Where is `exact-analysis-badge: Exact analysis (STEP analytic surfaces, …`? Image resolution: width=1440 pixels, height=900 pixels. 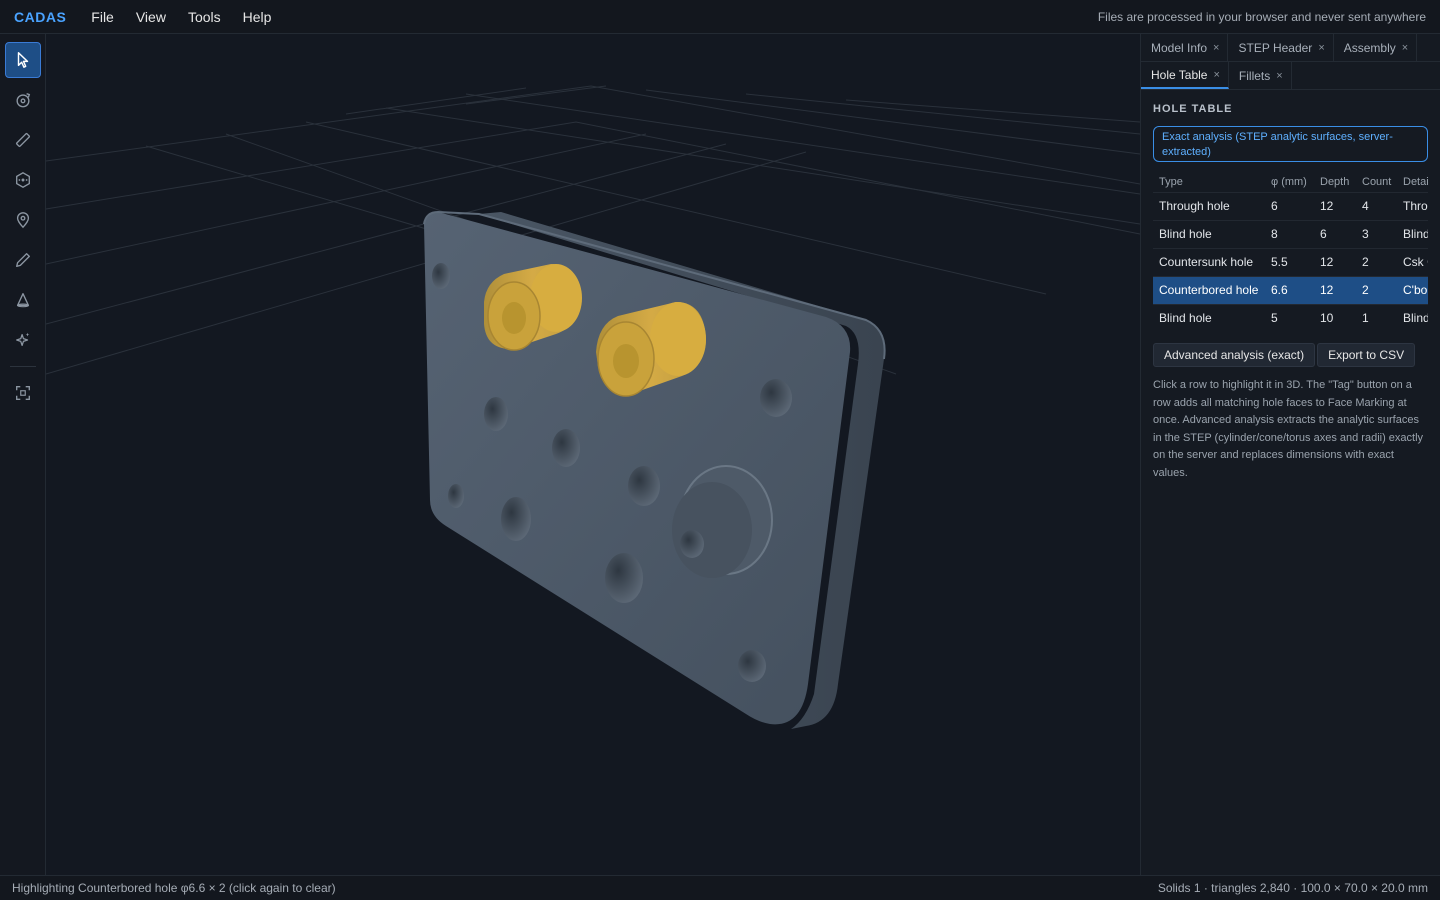
exact-analysis-badge: Exact analysis (STEP analytic surfaces, … is located at coordinates (1290, 144).